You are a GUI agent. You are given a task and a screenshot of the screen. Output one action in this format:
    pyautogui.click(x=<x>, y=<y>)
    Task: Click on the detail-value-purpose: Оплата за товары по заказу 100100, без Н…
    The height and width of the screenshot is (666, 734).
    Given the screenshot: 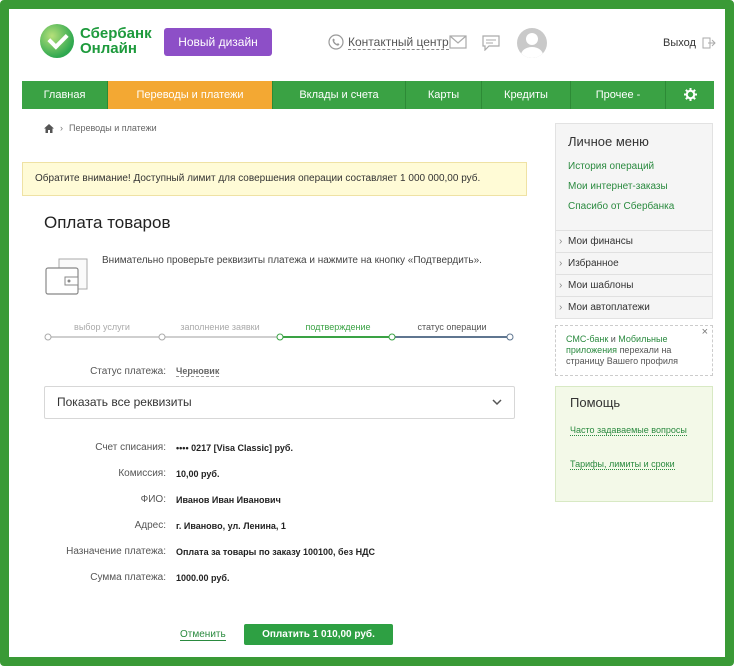 What is the action you would take?
    pyautogui.click(x=275, y=552)
    